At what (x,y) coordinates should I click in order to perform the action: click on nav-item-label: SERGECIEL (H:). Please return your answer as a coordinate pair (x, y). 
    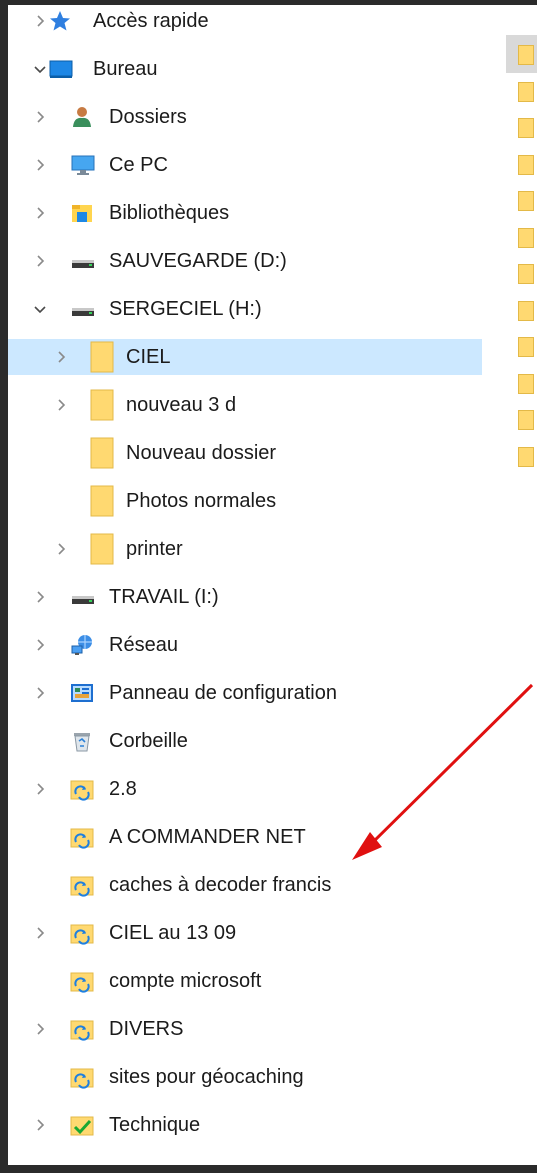
    Looking at the image, I should click on (185, 309).